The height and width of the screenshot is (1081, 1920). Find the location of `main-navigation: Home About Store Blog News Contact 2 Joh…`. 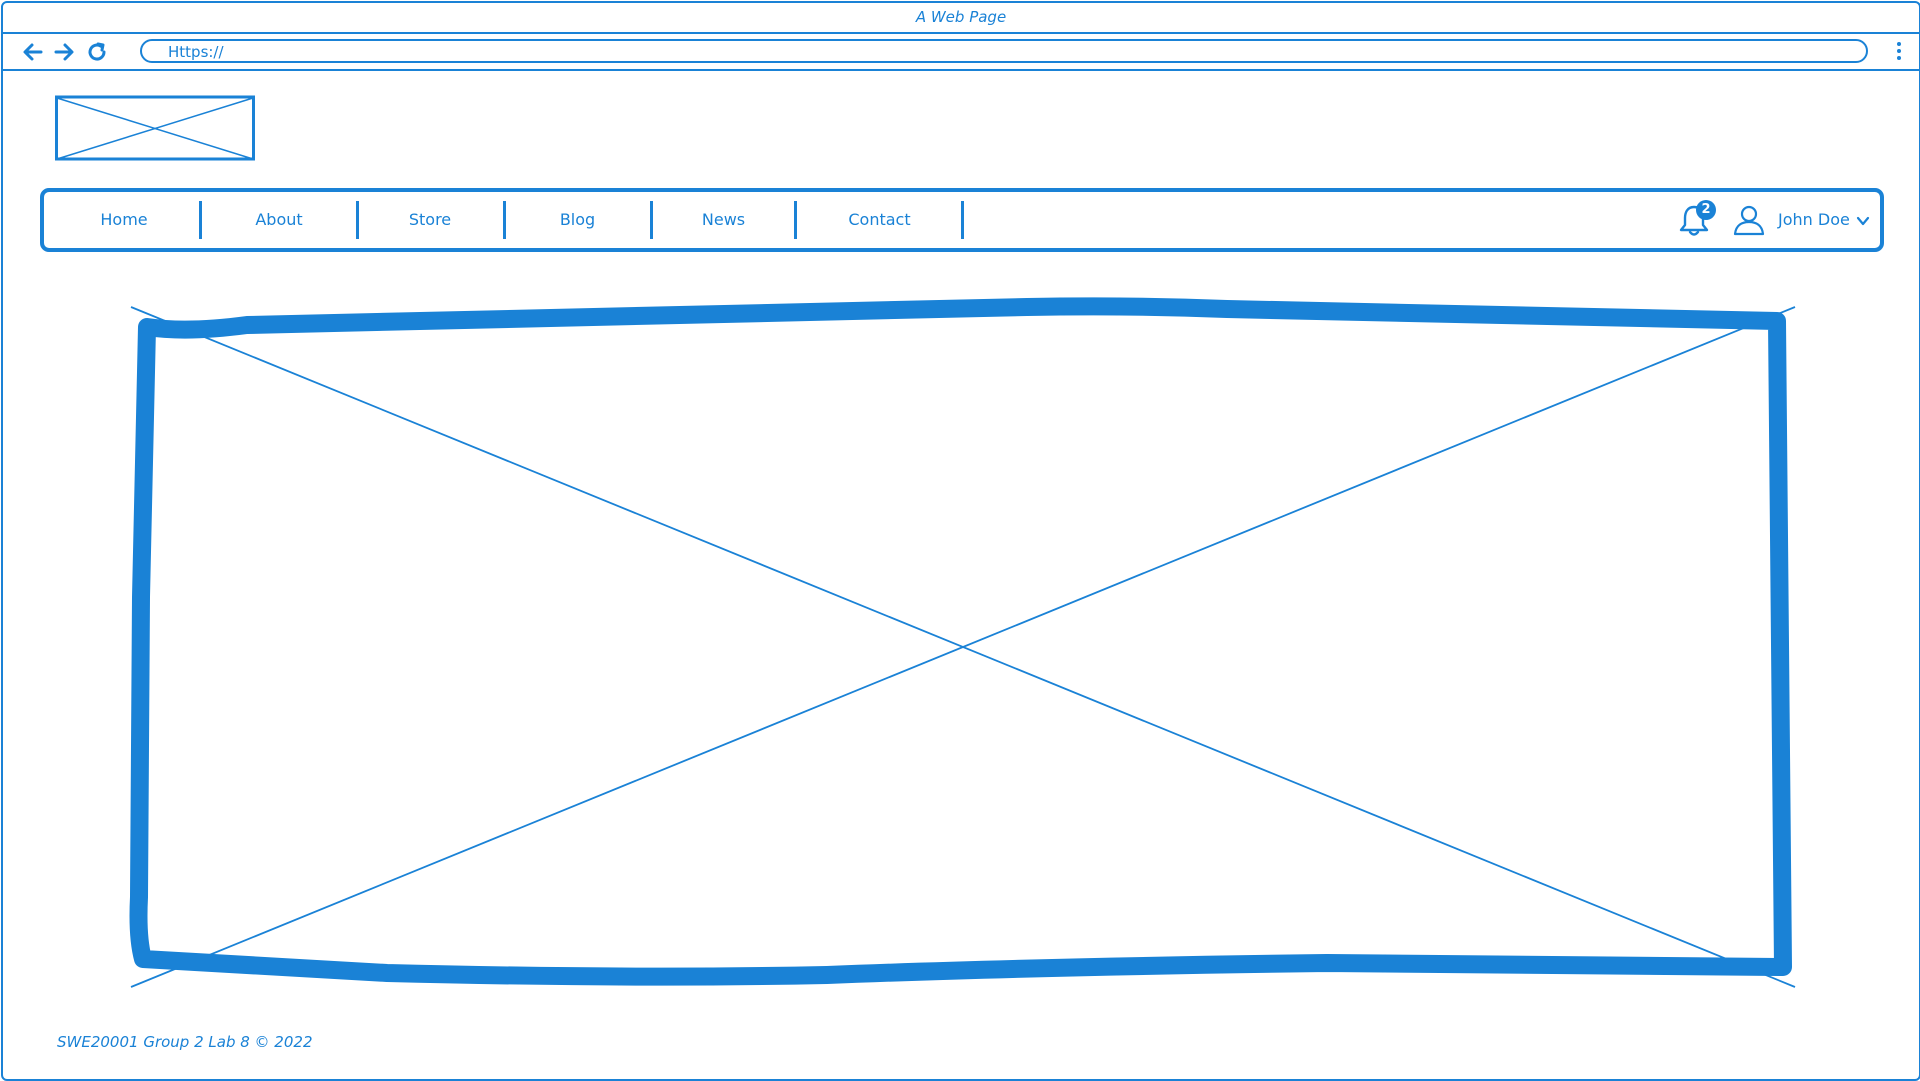

main-navigation: Home About Store Blog News Contact 2 Joh… is located at coordinates (962, 220).